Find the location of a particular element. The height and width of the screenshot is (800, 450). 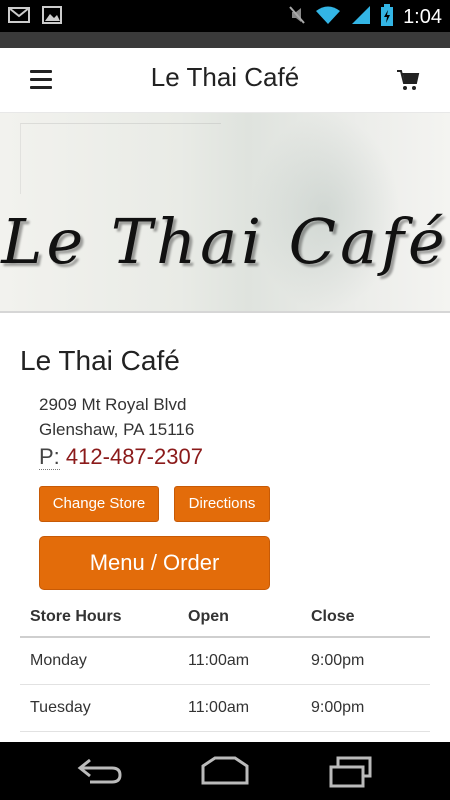

banner-logo-text: Le Thai Café is located at coordinates (225, 241).